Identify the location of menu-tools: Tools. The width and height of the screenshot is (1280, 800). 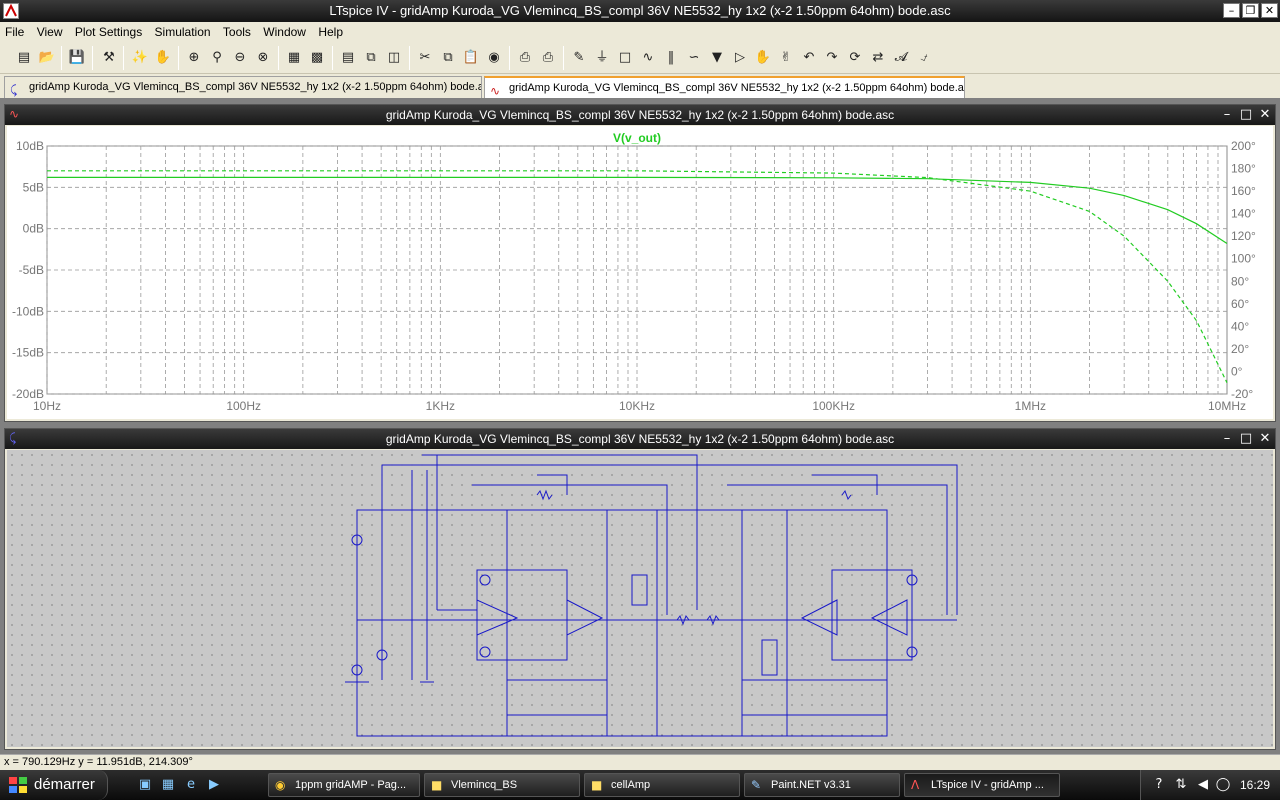
(236, 30).